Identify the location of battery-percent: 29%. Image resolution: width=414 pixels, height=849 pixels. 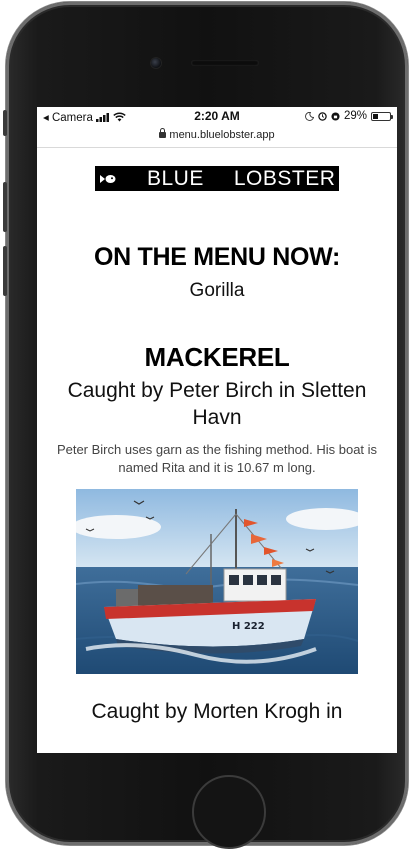
(355, 116).